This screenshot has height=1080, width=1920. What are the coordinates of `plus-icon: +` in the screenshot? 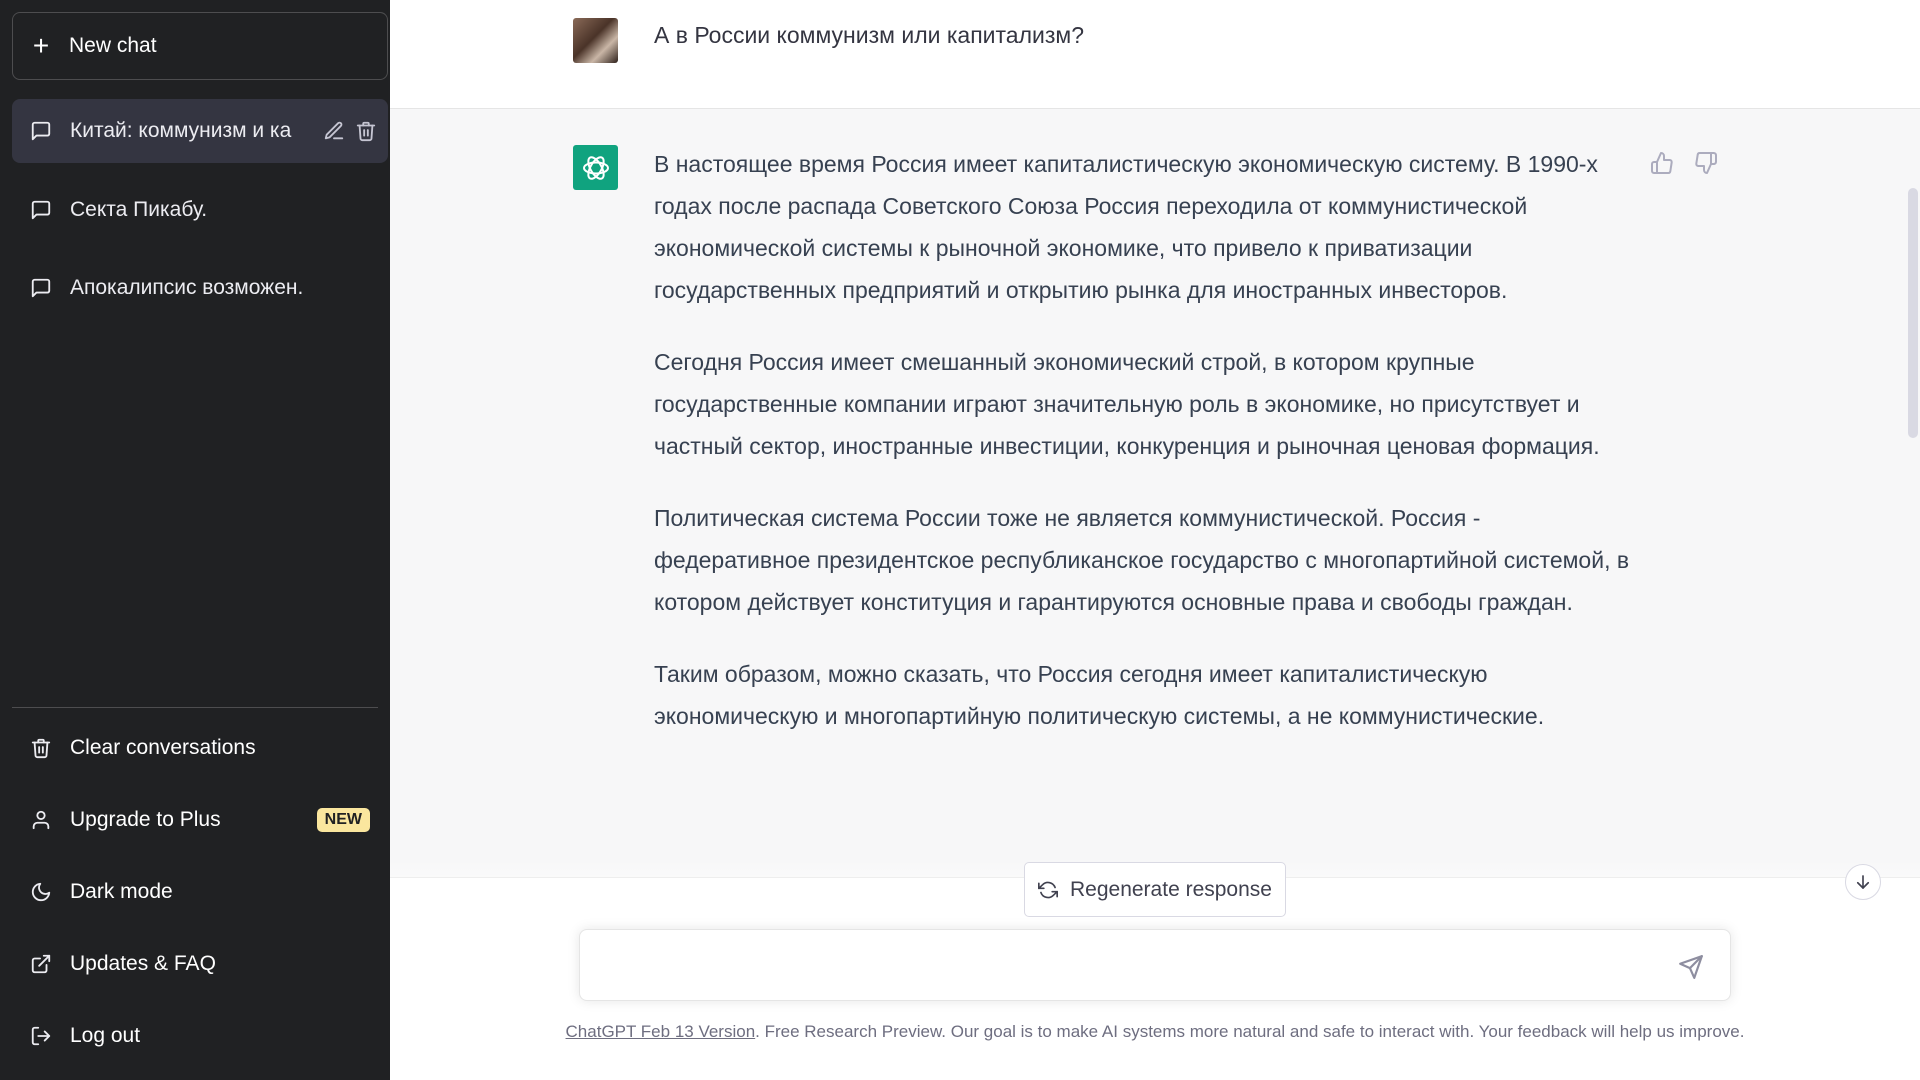 It's located at (41, 45).